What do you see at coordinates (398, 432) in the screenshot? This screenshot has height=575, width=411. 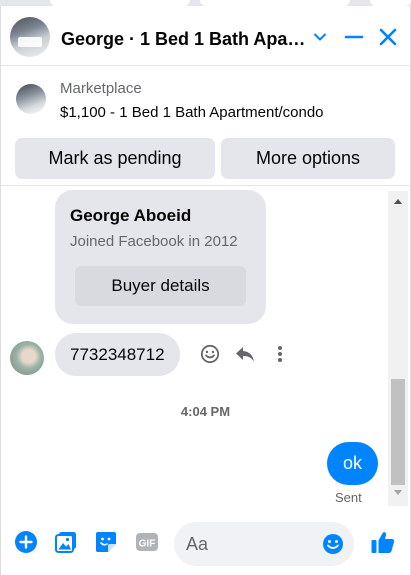 I see `scrollbar-thumb` at bounding box center [398, 432].